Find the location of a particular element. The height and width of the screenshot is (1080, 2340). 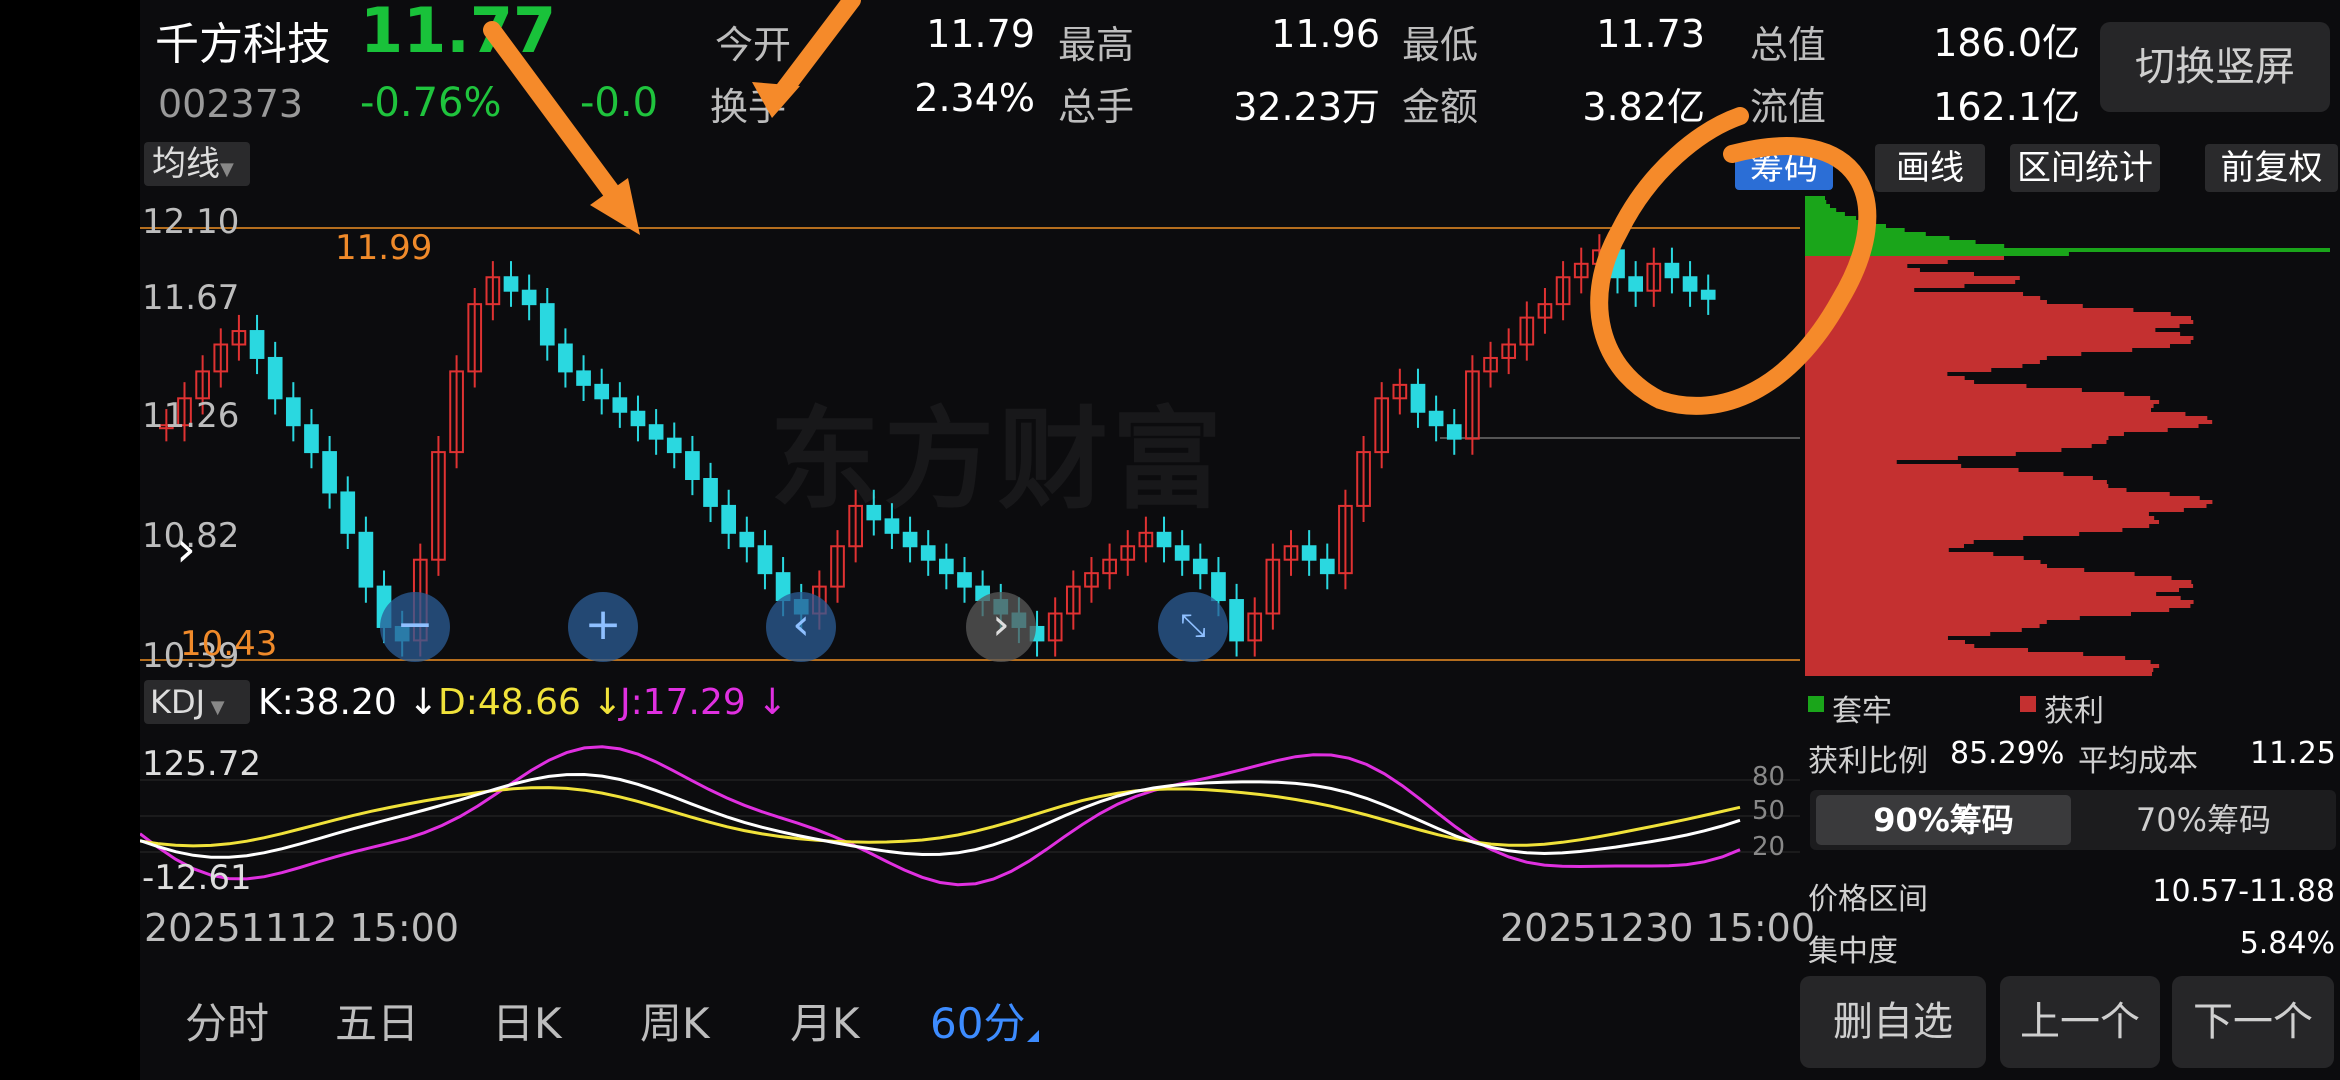

tab-five-day: 五日 is located at coordinates (377, 1020).